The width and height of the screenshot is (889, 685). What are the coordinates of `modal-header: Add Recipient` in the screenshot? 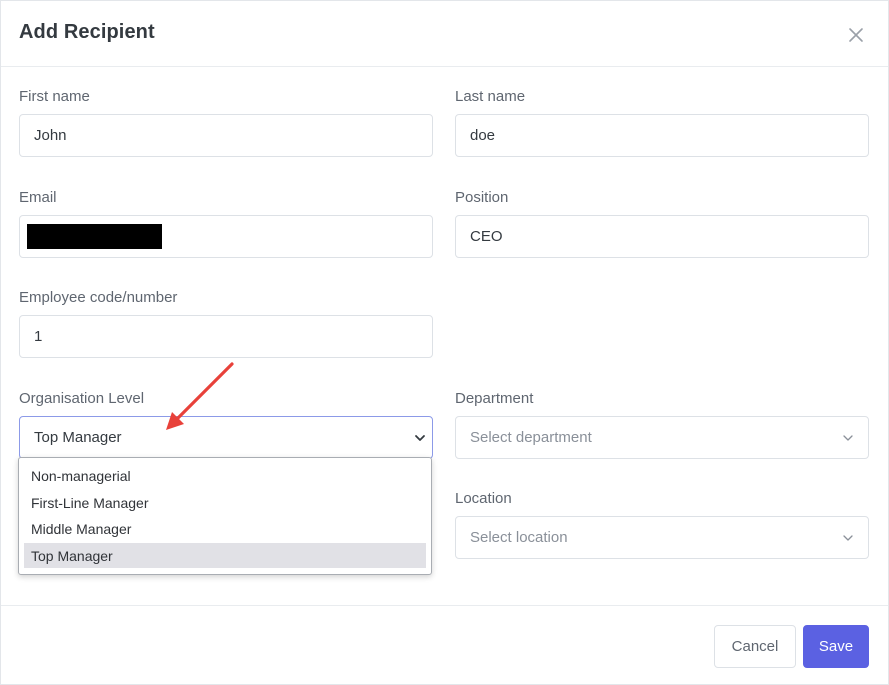 It's located at (444, 34).